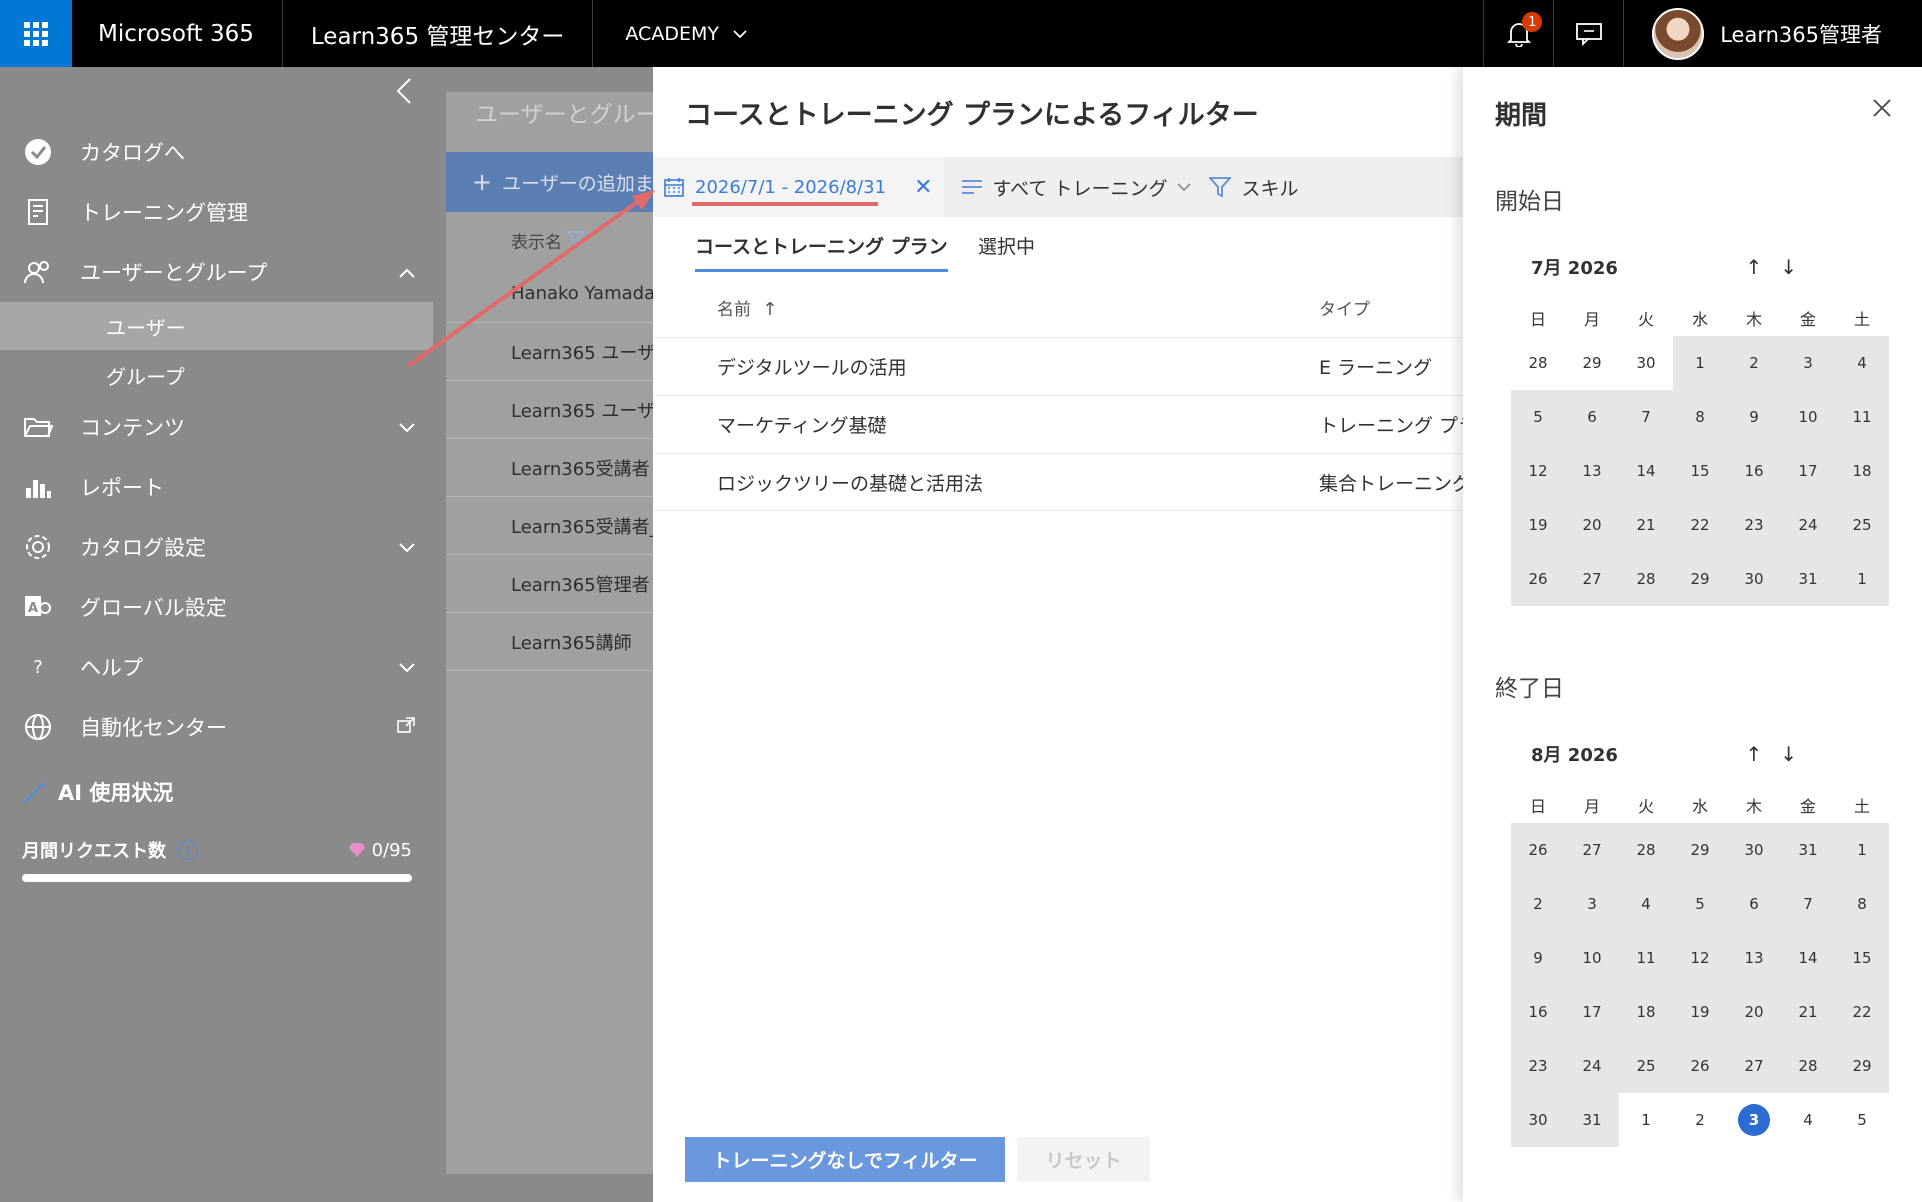  I want to click on annotation-overlay, so click(642, 279).